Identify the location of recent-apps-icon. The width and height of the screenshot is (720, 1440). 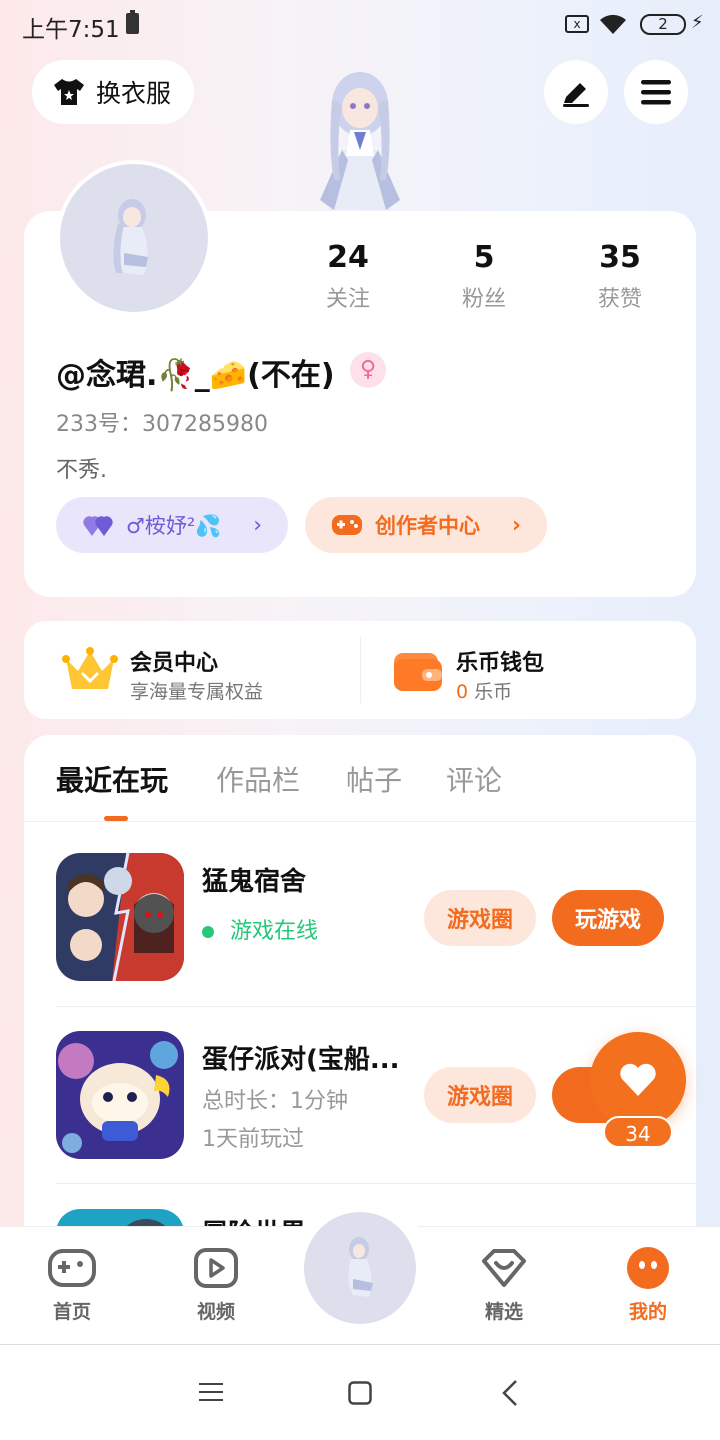
(211, 1392).